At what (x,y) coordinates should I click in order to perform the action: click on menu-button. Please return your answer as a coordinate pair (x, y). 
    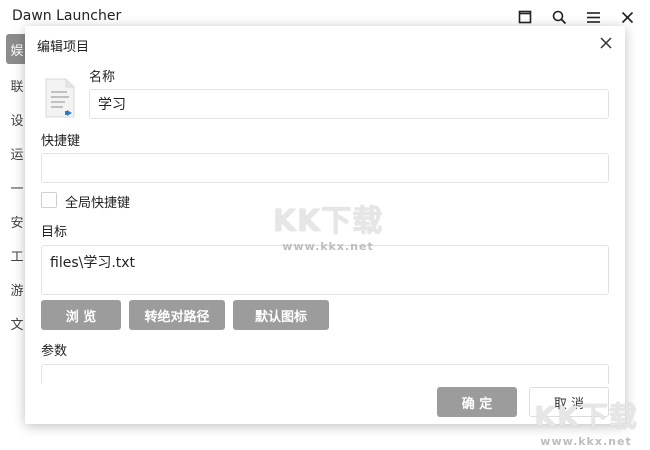
    Looking at the image, I should click on (593, 17).